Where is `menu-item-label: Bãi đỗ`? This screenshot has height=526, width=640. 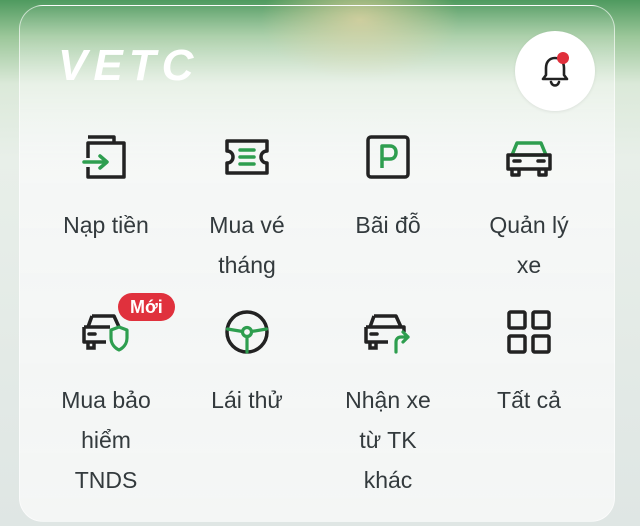 menu-item-label: Bãi đỗ is located at coordinates (388, 225).